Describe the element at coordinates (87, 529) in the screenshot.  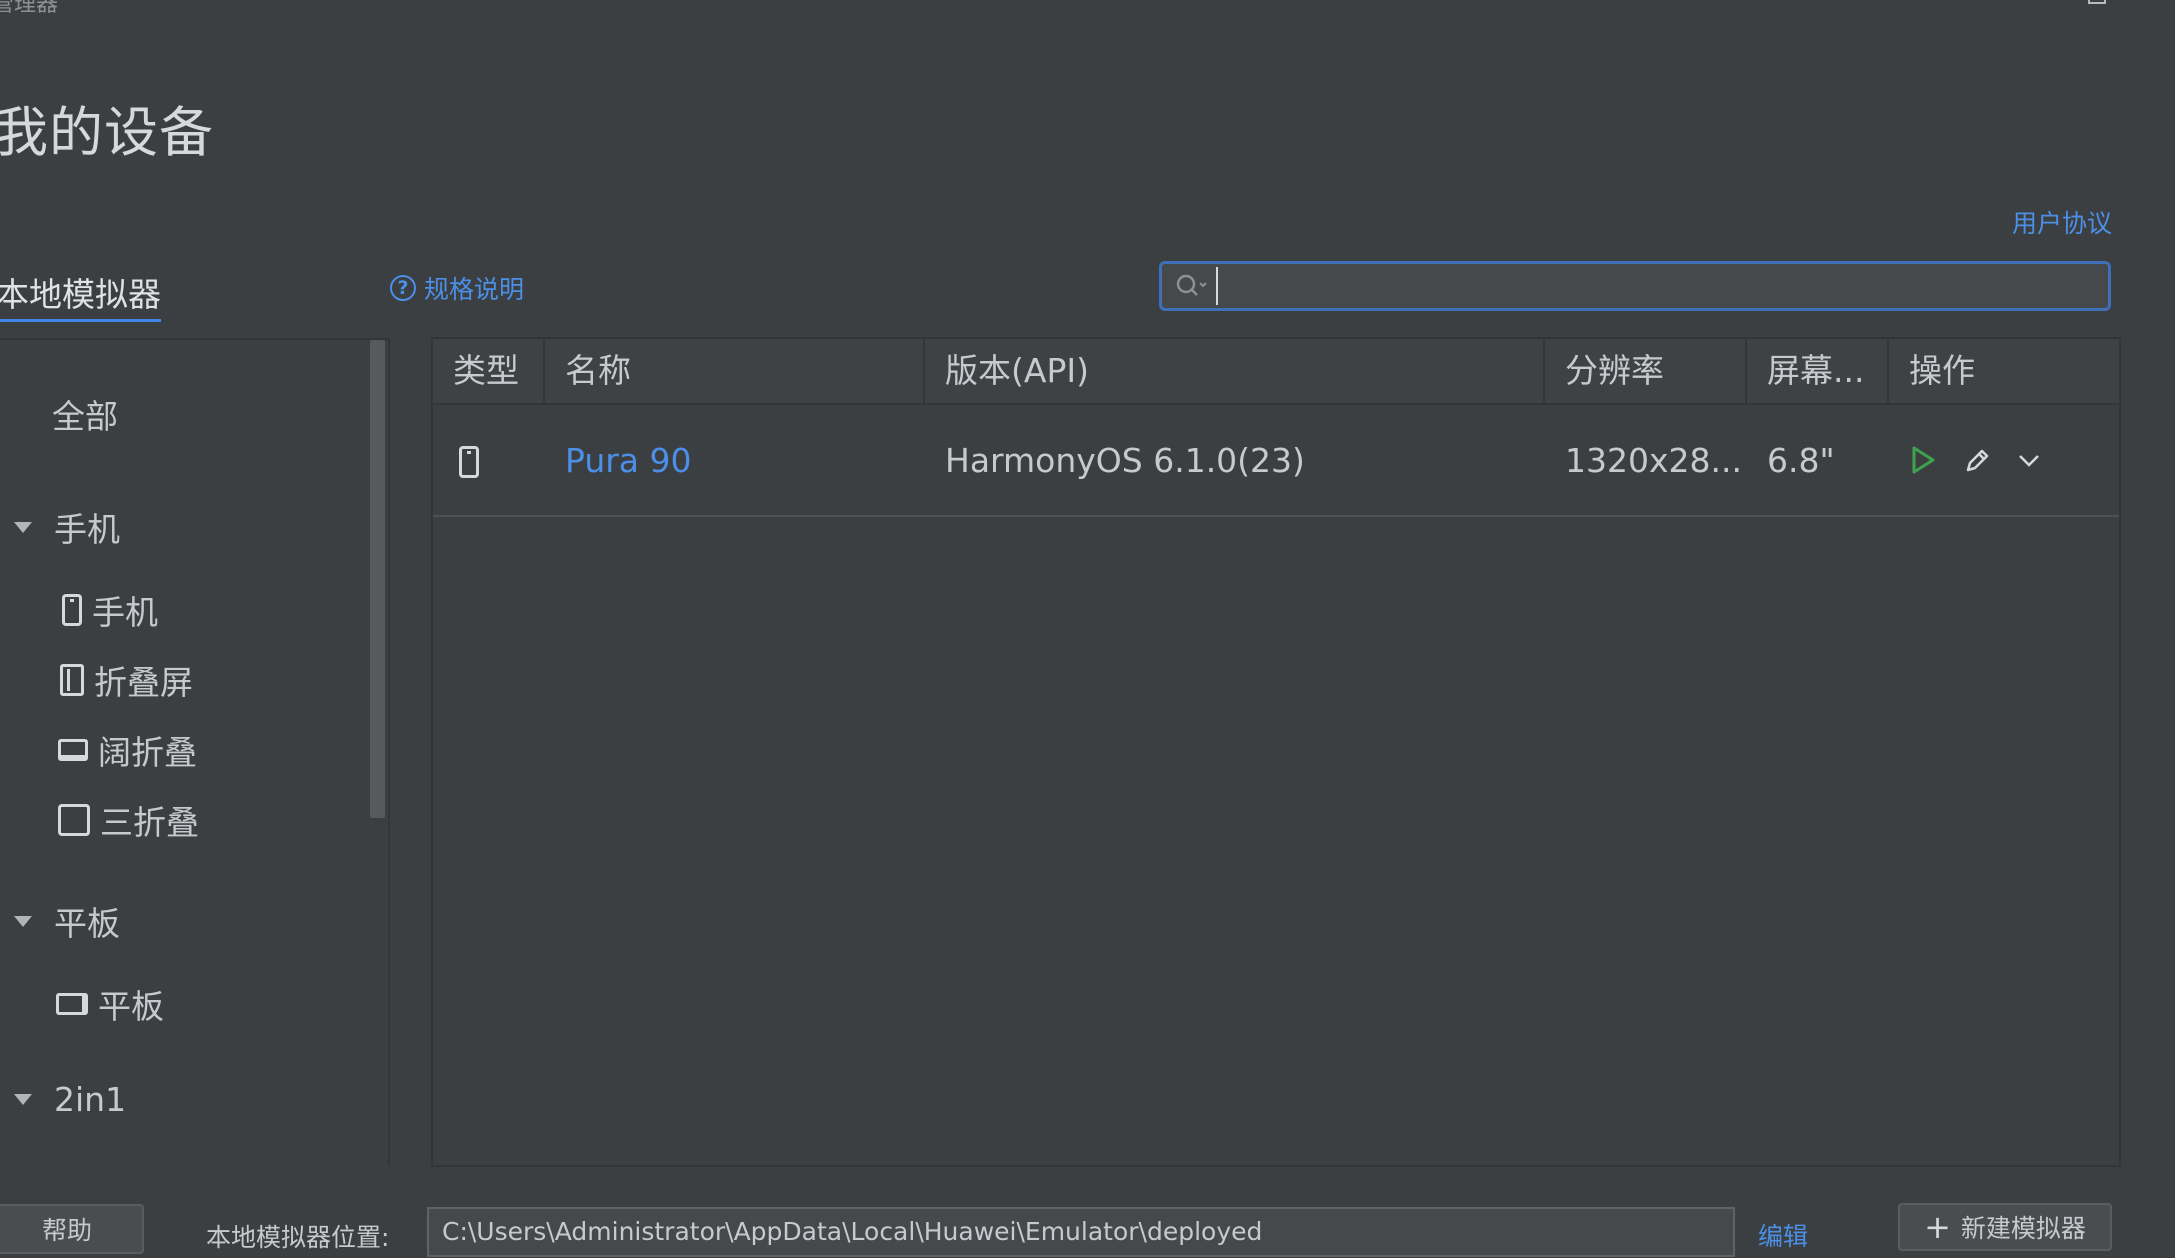
I see `sidebar-group-label: 手机` at that location.